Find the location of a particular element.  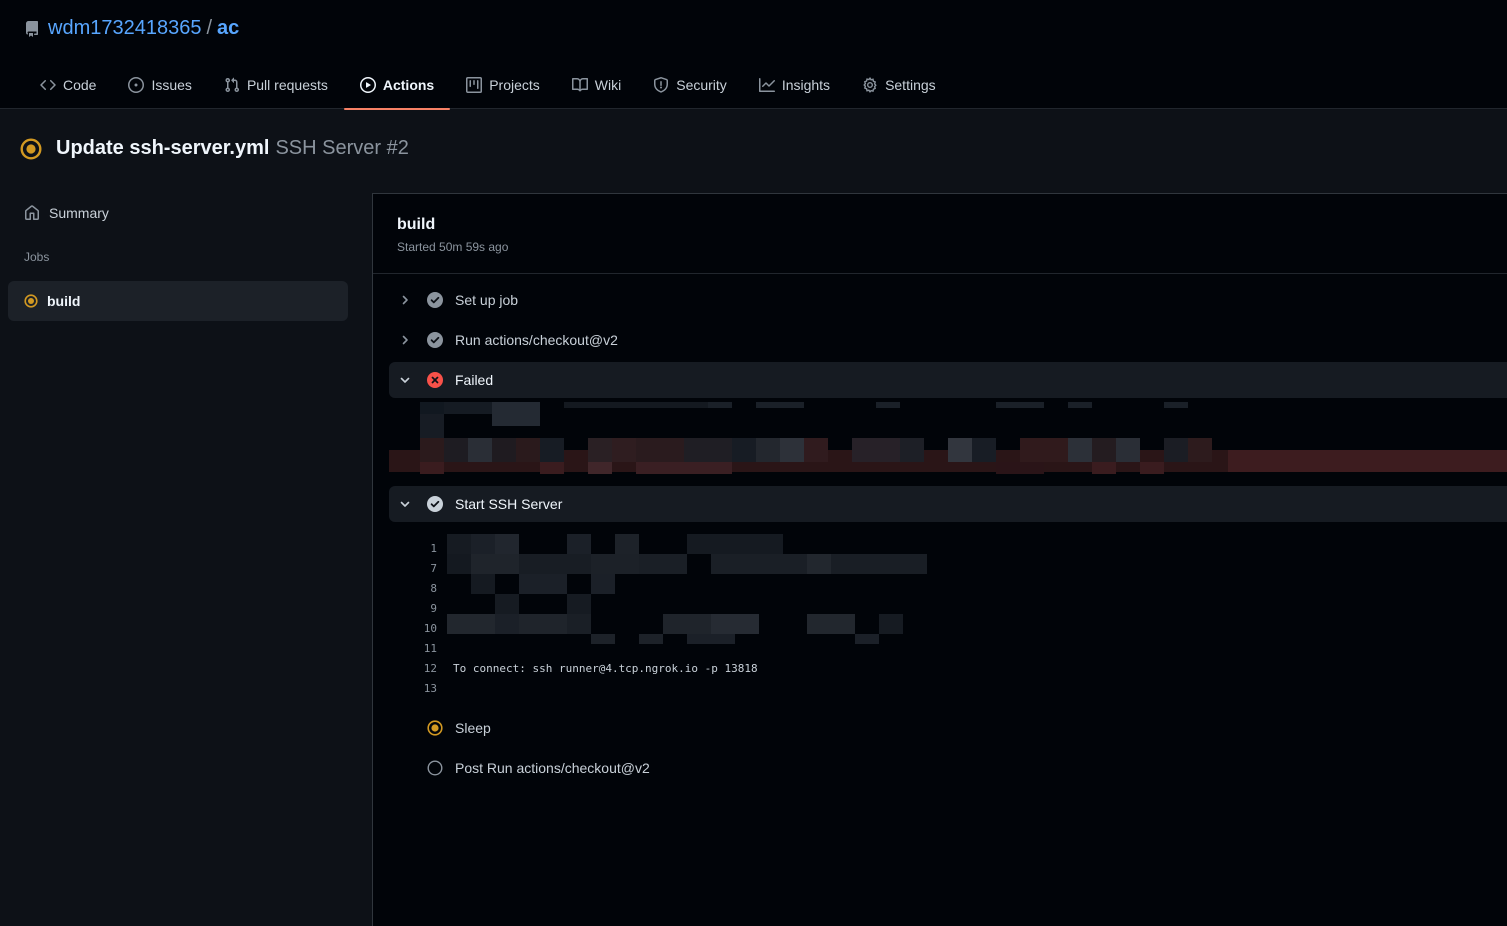

line-number: 8 is located at coordinates (433, 588).